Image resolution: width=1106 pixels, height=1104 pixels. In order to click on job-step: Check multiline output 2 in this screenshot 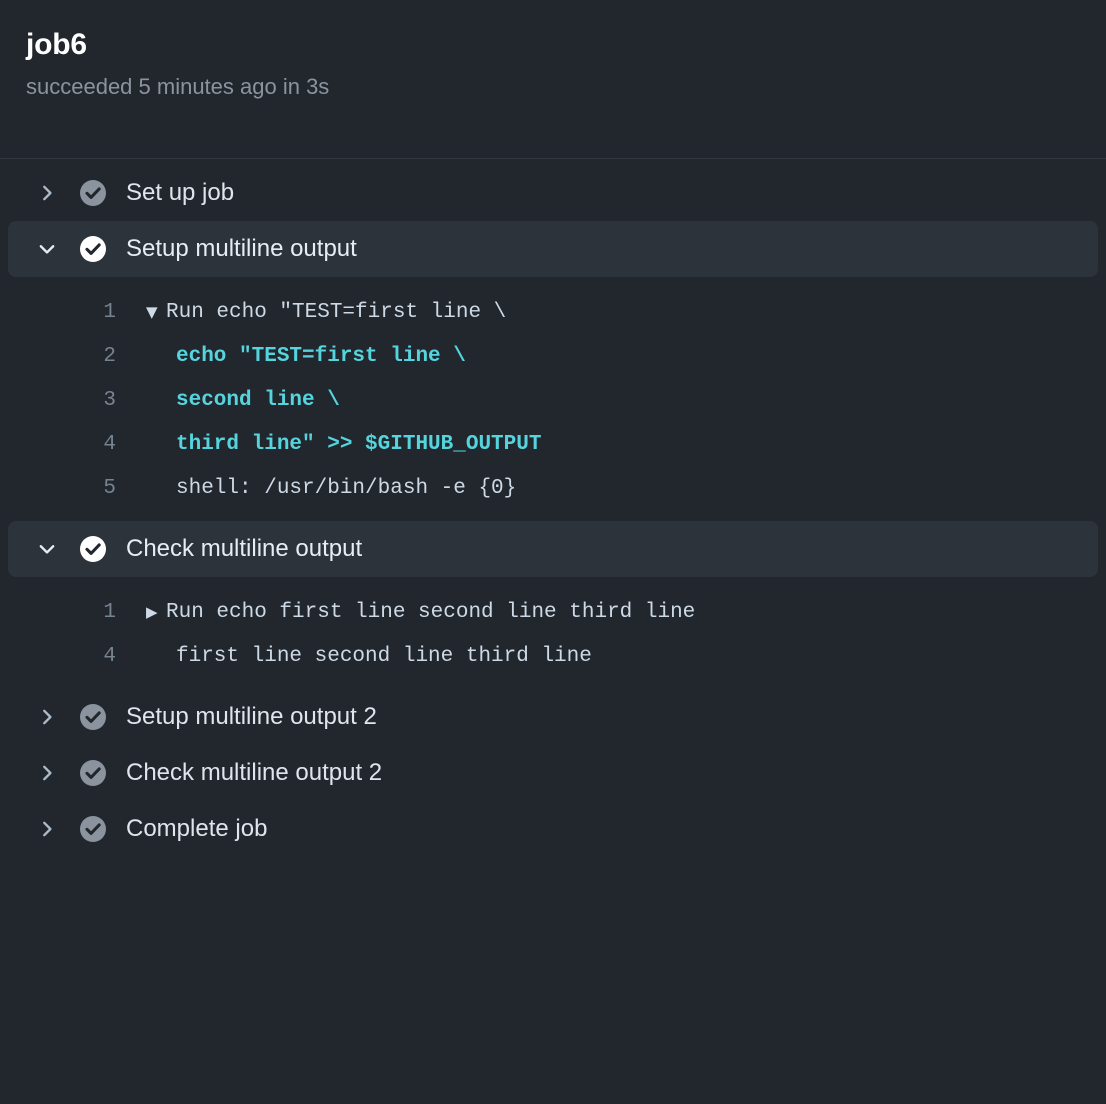, I will do `click(553, 773)`.